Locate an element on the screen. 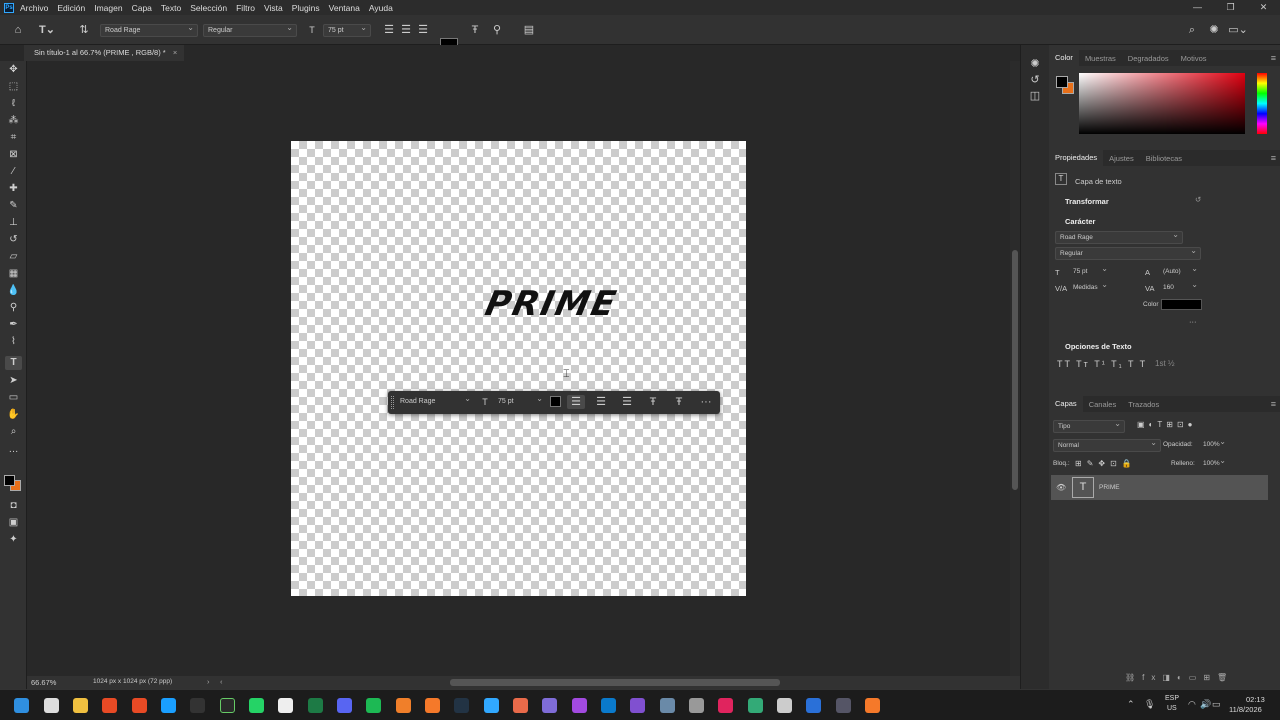 This screenshot has width=1280, height=720. app-green-icon is located at coordinates (755, 705).